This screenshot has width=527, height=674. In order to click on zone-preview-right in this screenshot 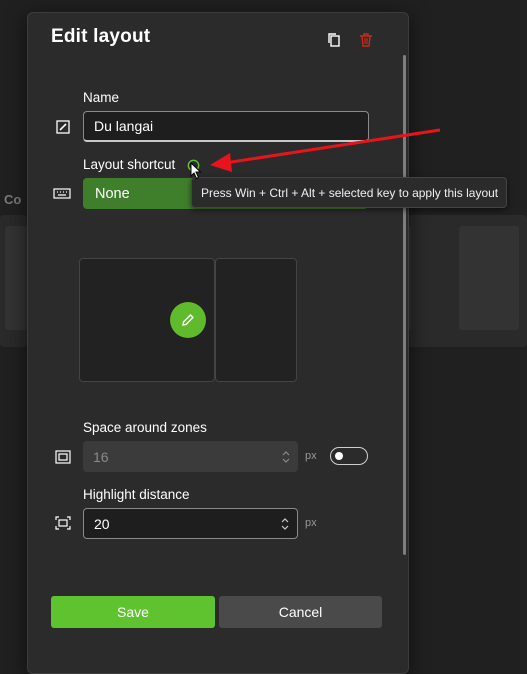, I will do `click(256, 320)`.